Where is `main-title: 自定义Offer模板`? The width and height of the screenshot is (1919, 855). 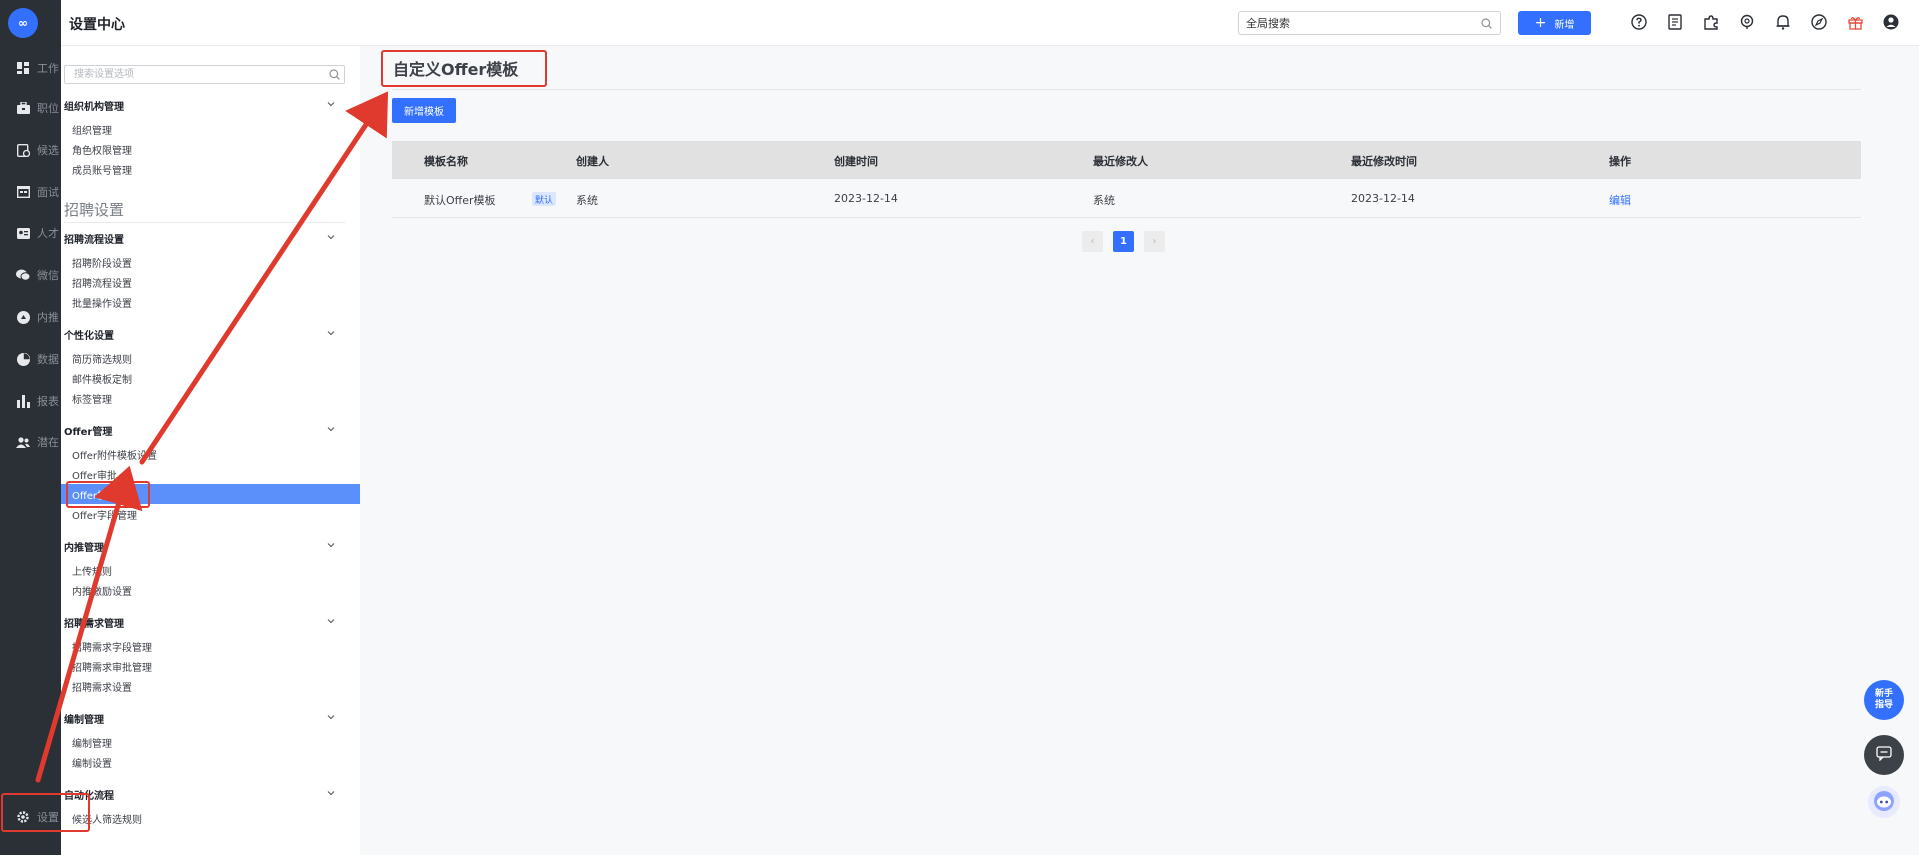
main-title: 自定义Offer模板 is located at coordinates (456, 69).